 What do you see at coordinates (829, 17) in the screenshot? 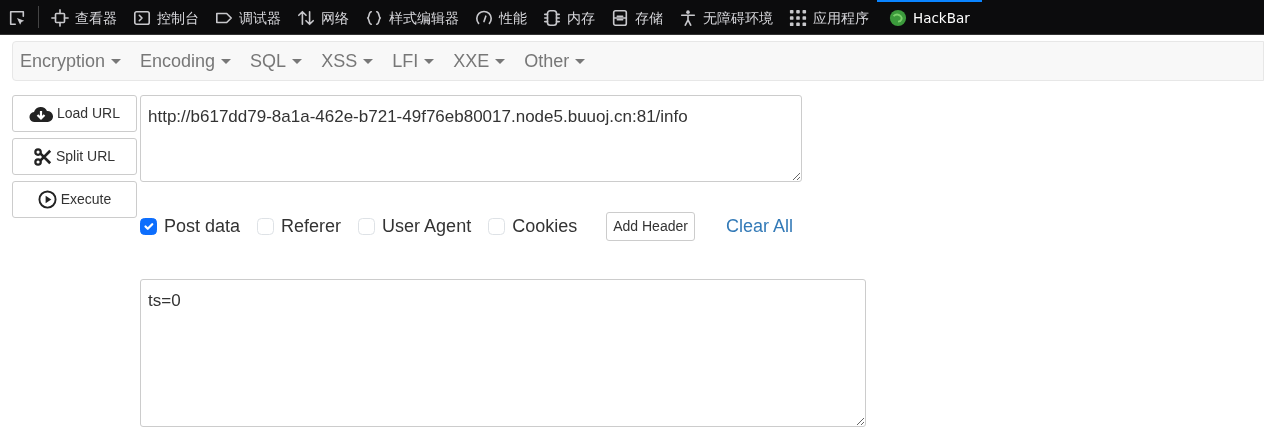
I see `devtools-tab: 应用程序` at bounding box center [829, 17].